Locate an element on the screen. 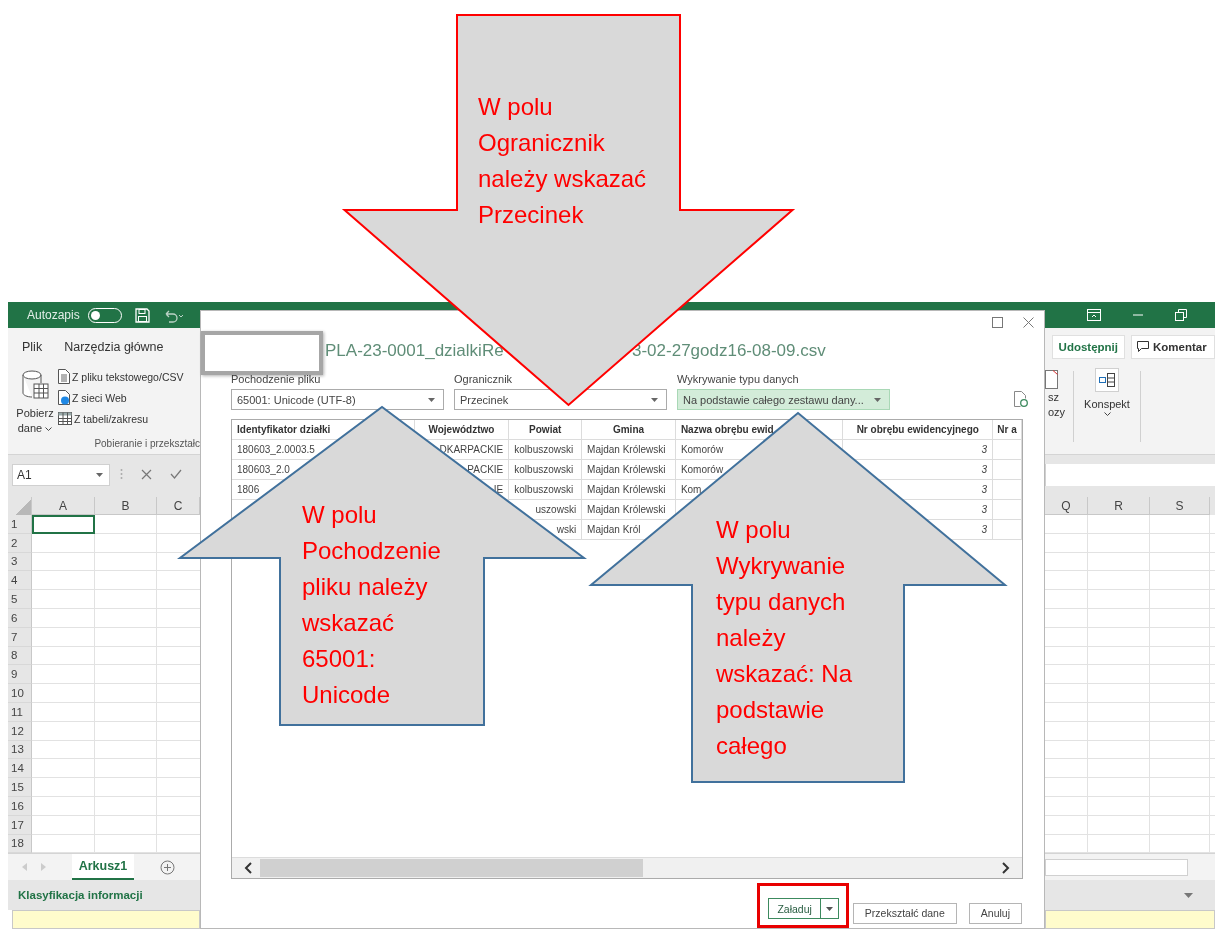  row-number: 14 is located at coordinates (20, 769).